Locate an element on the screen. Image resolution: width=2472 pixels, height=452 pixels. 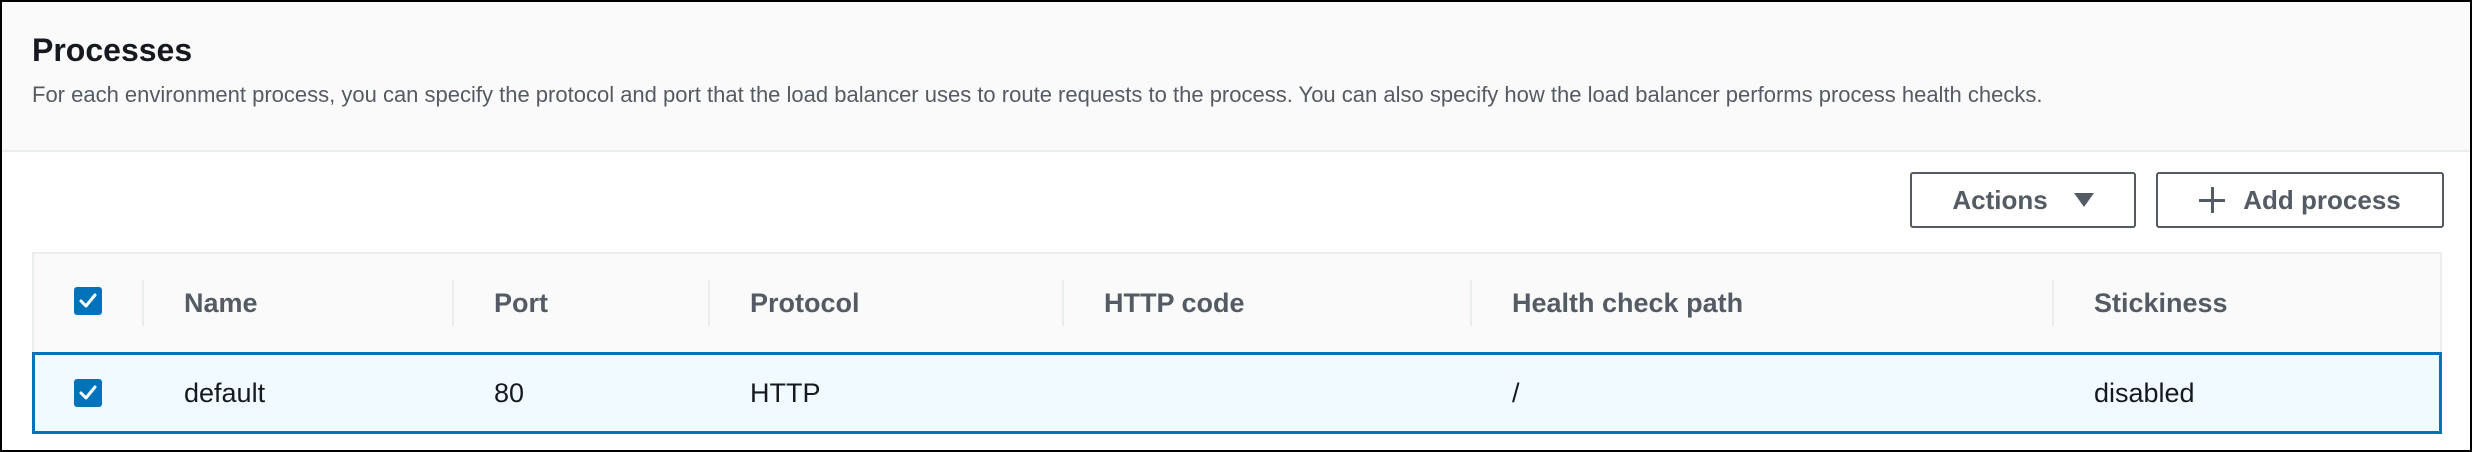
add-process-button: Add process is located at coordinates (2300, 200).